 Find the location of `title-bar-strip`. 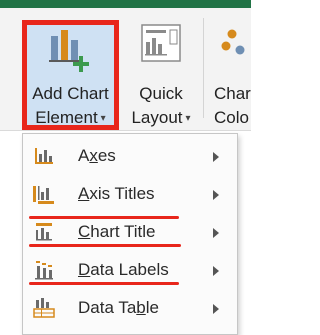

title-bar-strip is located at coordinates (125, 4).